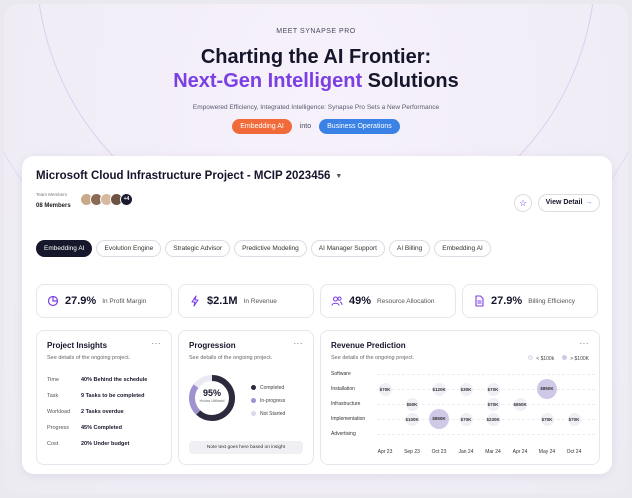 The width and height of the screenshot is (632, 498). What do you see at coordinates (246, 447) in the screenshot?
I see `insight-note-button: Note text goes here based on insight` at bounding box center [246, 447].